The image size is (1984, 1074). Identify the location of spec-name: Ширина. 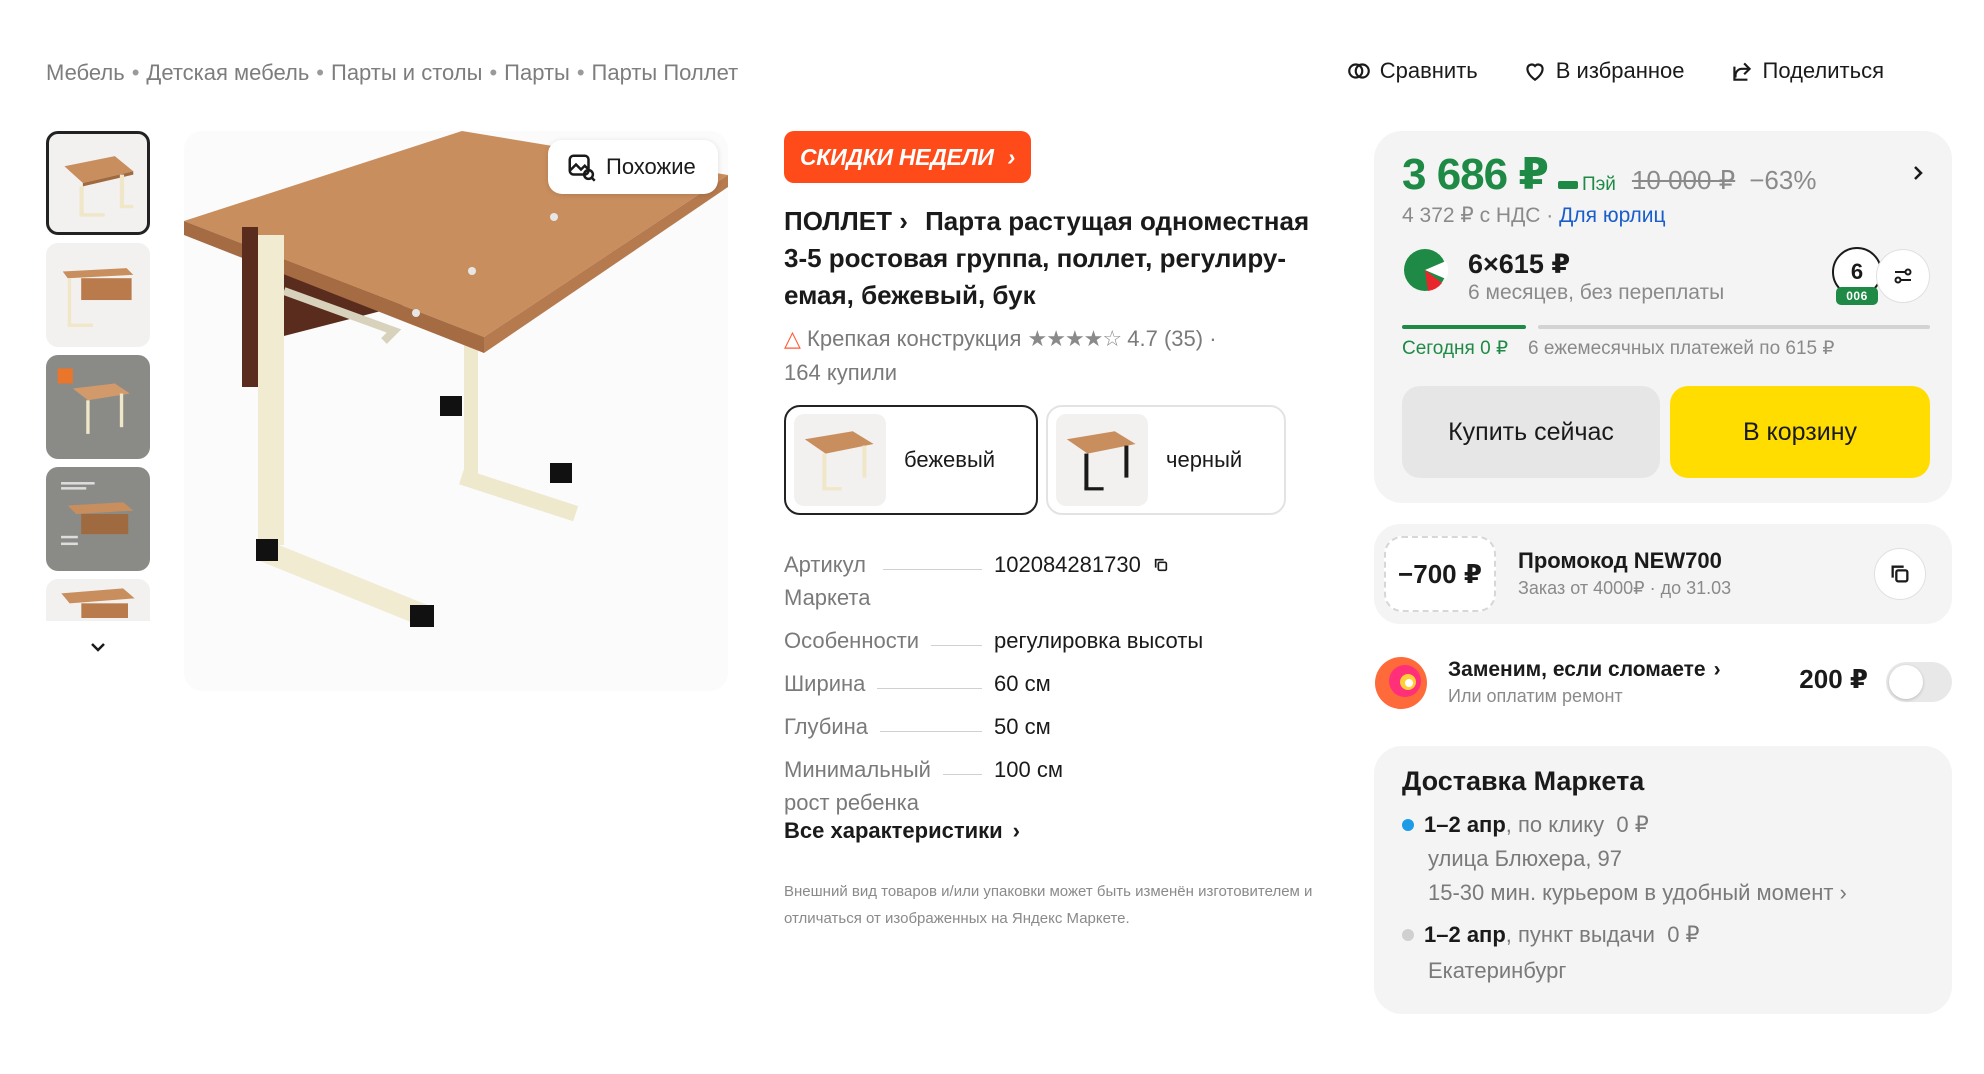
(889, 683).